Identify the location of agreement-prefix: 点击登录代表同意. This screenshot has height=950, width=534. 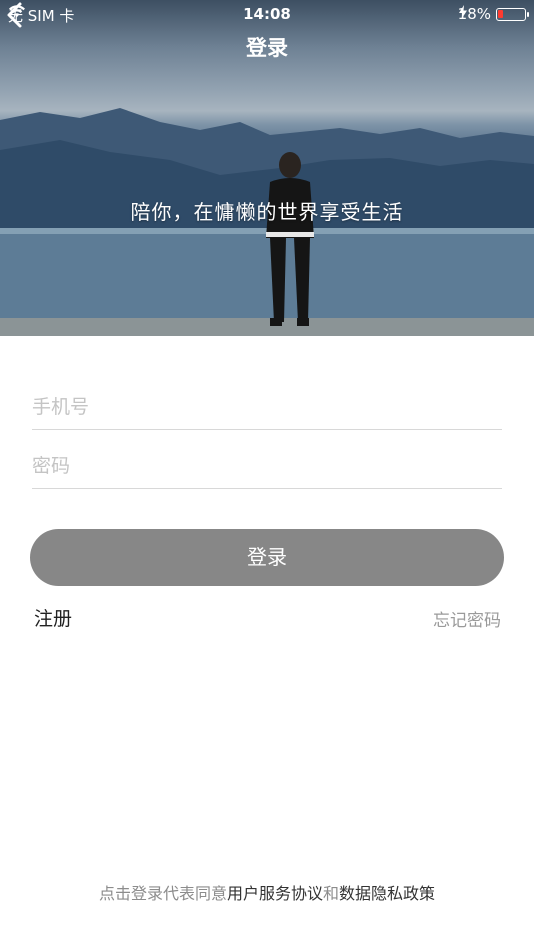
(162, 893).